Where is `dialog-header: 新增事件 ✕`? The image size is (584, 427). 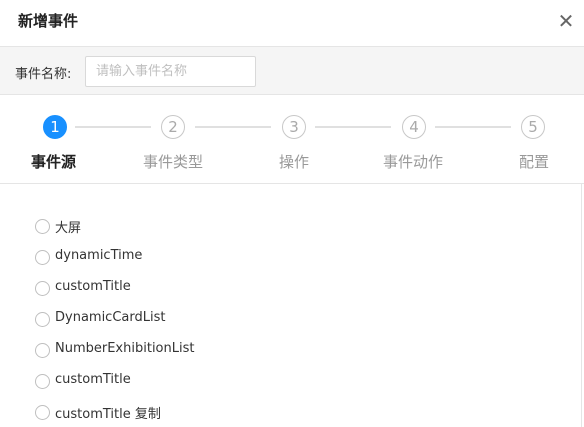
dialog-header: 新增事件 ✕ is located at coordinates (292, 23).